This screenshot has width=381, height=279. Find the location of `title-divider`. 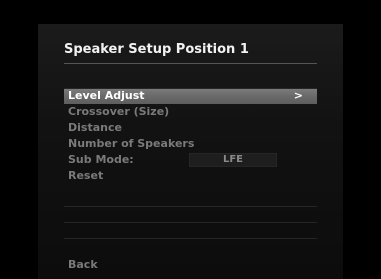

title-divider is located at coordinates (190, 63).